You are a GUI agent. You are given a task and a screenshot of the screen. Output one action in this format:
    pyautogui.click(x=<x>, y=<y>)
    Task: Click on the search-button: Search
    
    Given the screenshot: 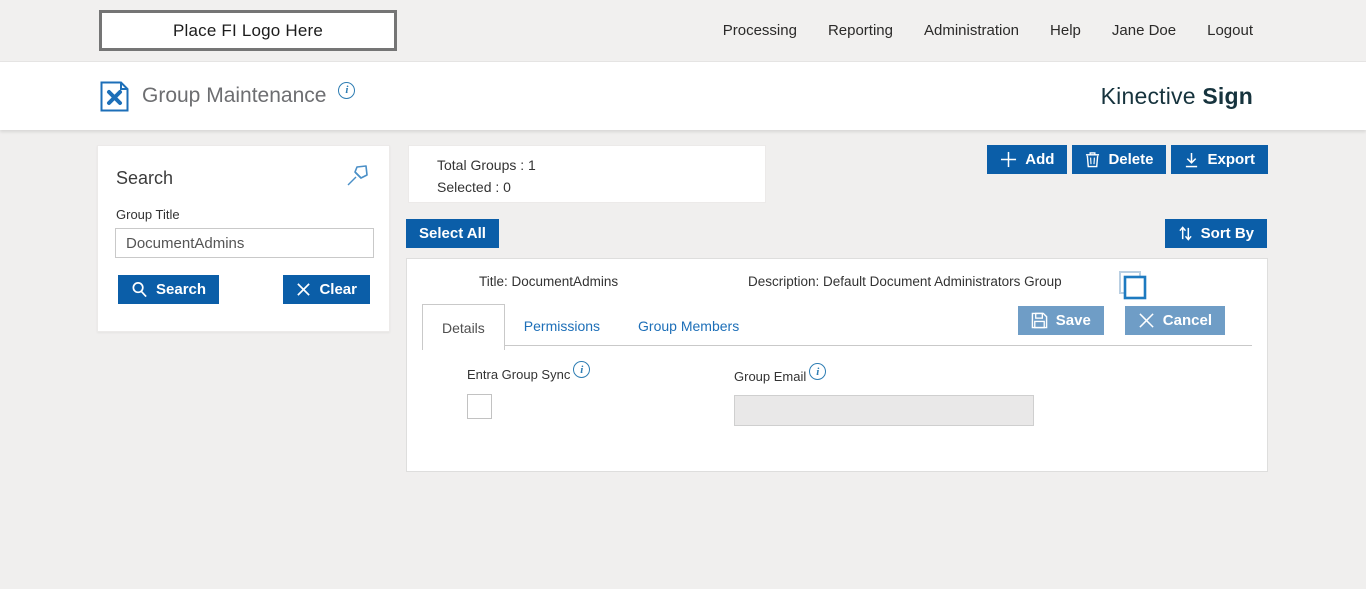 What is the action you would take?
    pyautogui.click(x=169, y=289)
    